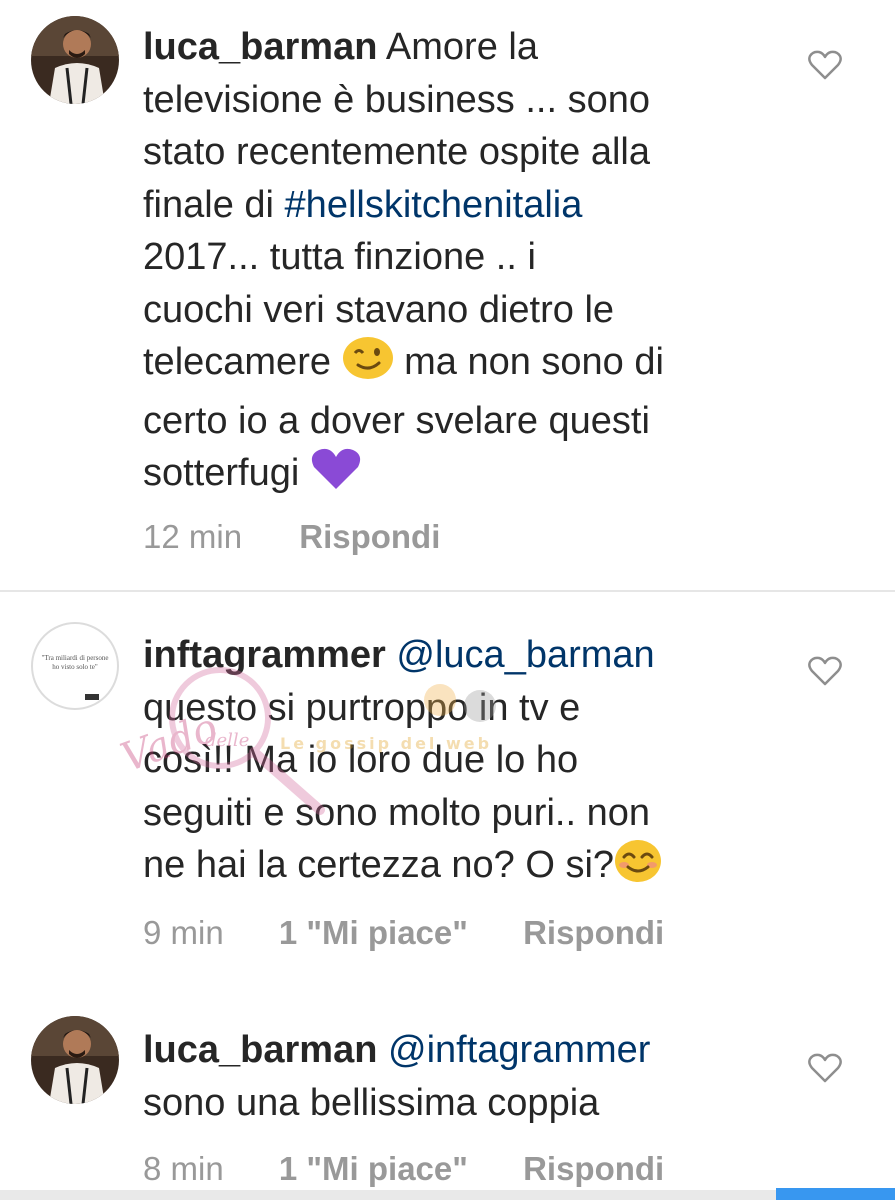  Describe the element at coordinates (193, 536) in the screenshot. I see `timestamp: 12 min` at that location.